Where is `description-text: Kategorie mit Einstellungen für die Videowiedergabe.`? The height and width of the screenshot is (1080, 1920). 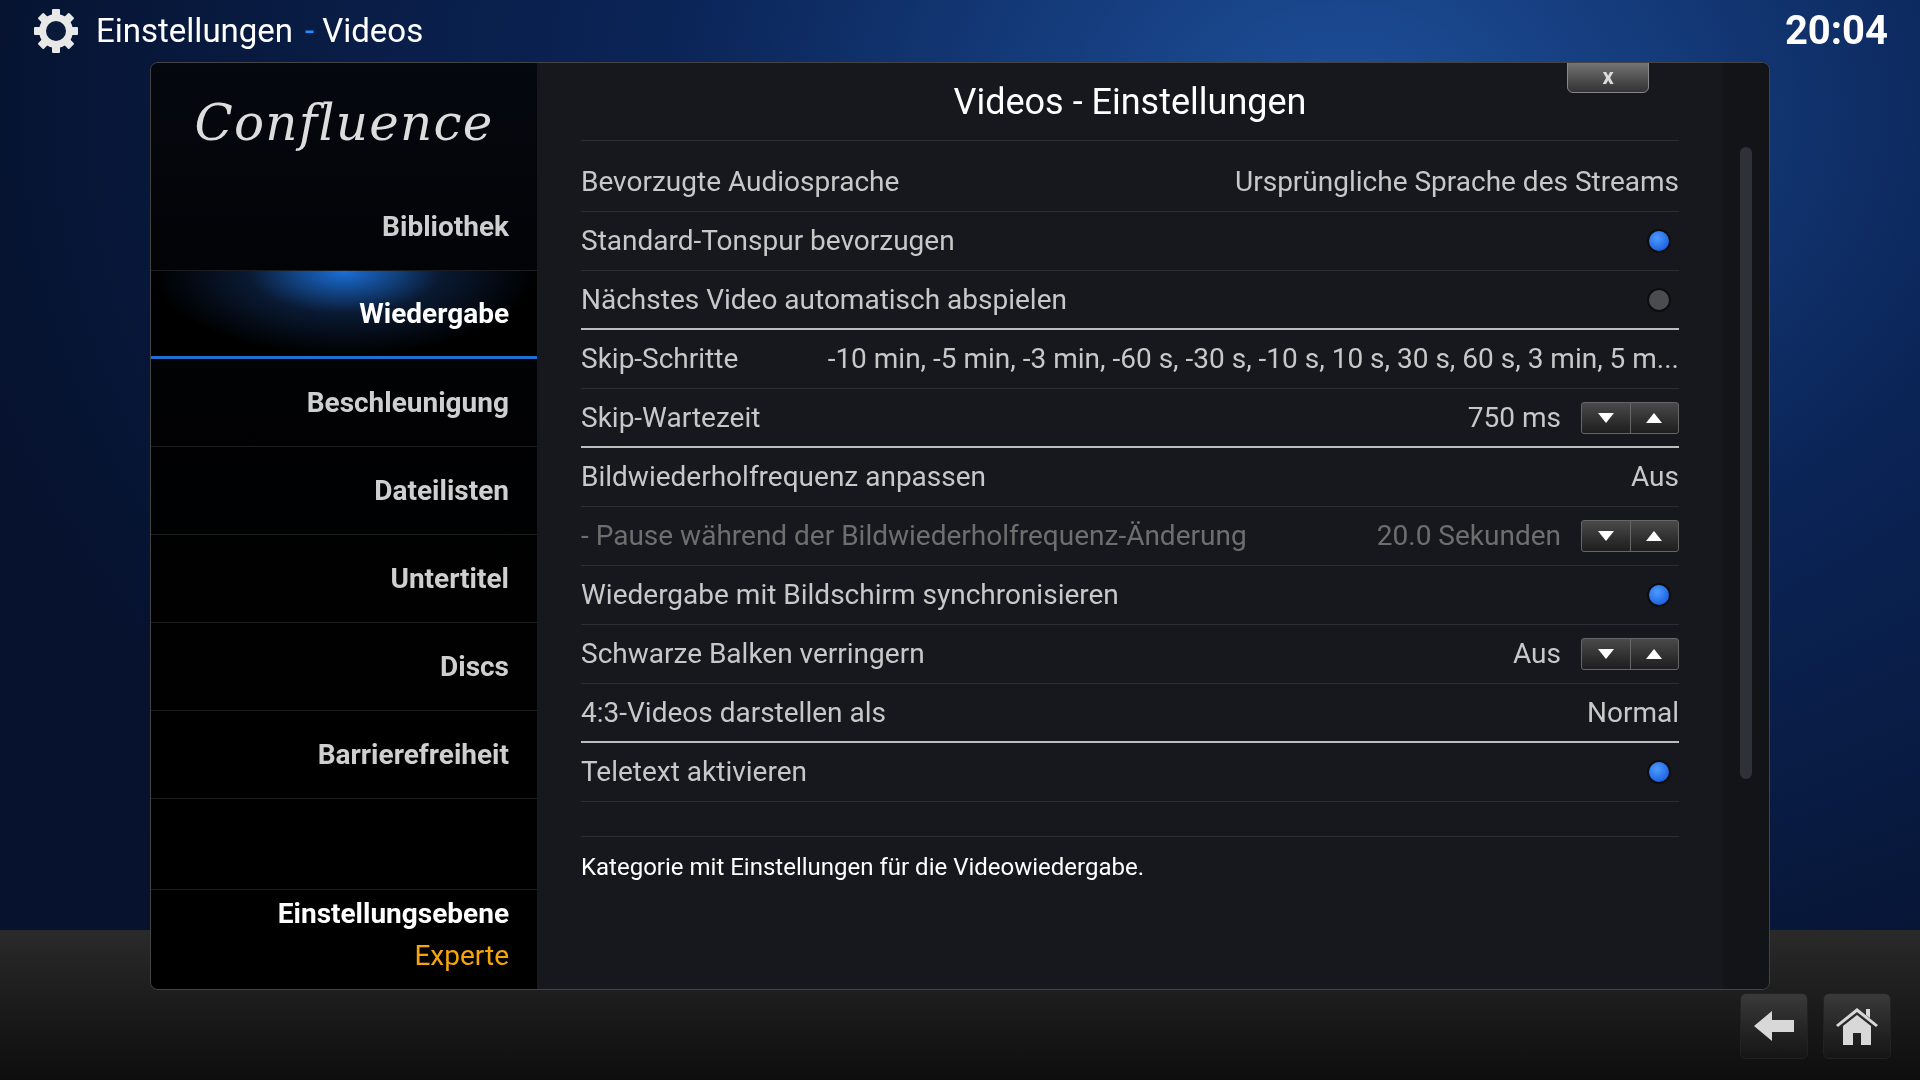 description-text: Kategorie mit Einstellungen für die Videowiedergabe. is located at coordinates (863, 867).